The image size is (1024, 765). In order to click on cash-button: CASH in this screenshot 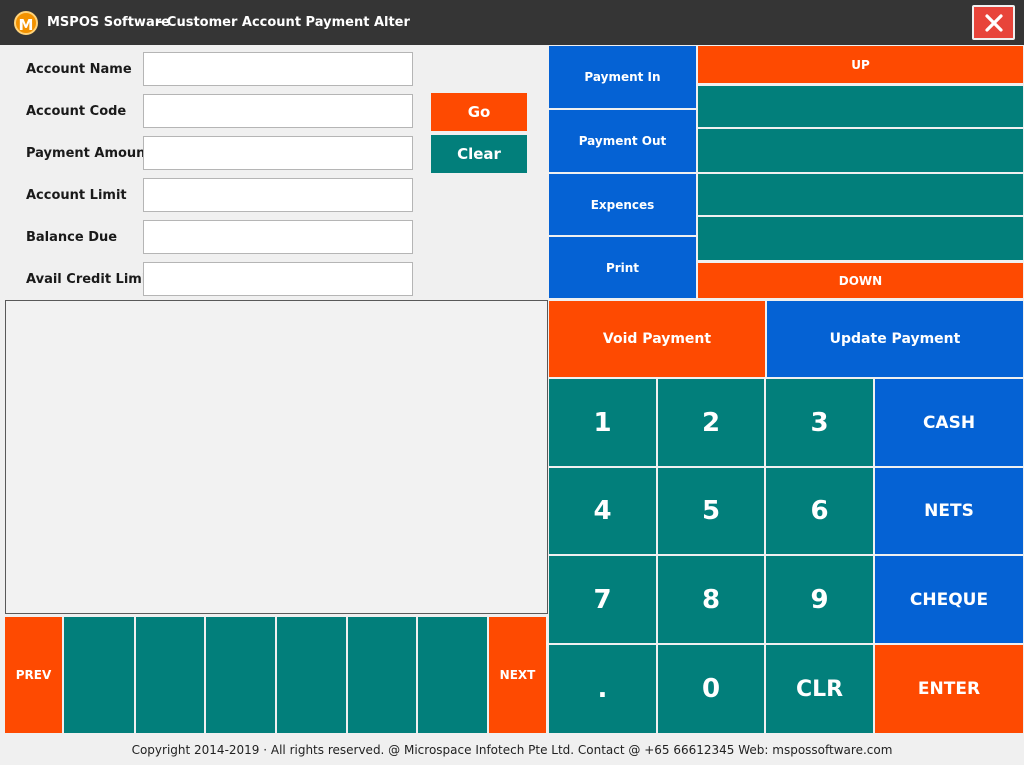, I will do `click(949, 422)`.